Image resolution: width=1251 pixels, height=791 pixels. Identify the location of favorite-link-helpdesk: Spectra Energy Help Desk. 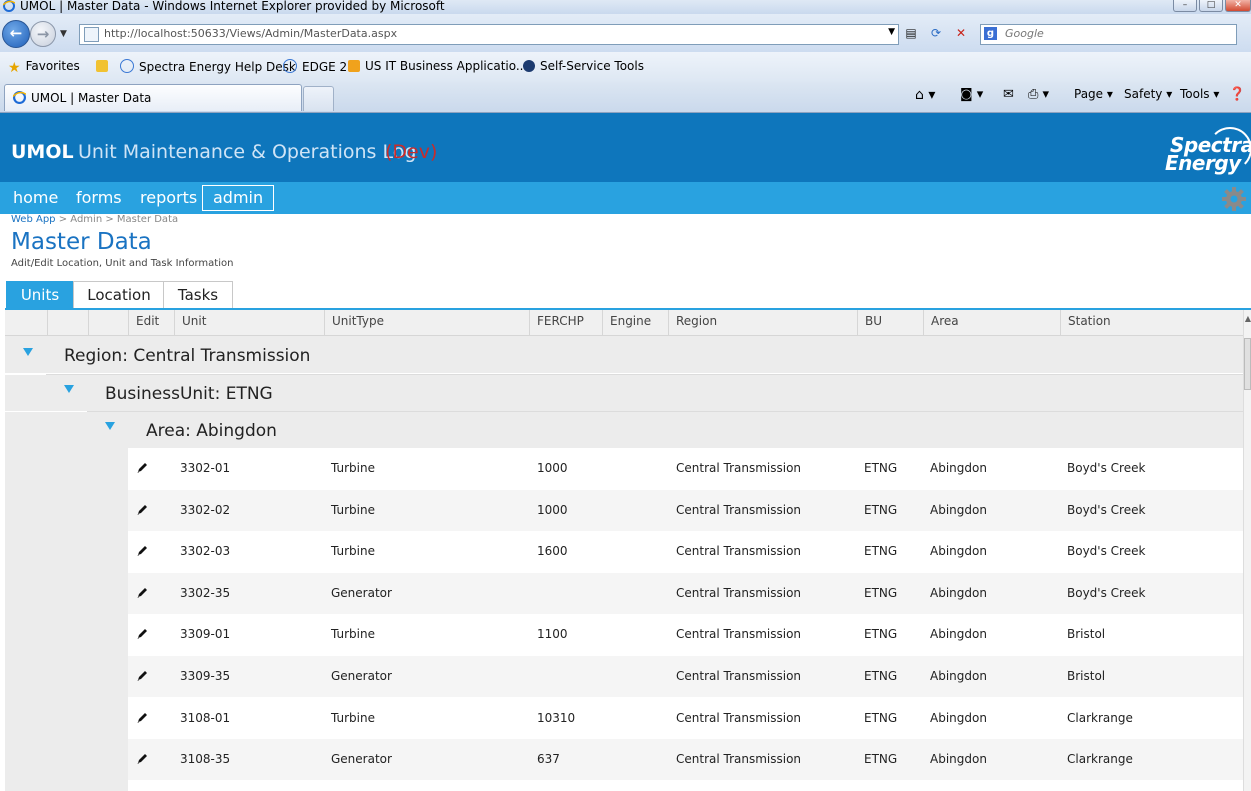
(208, 66).